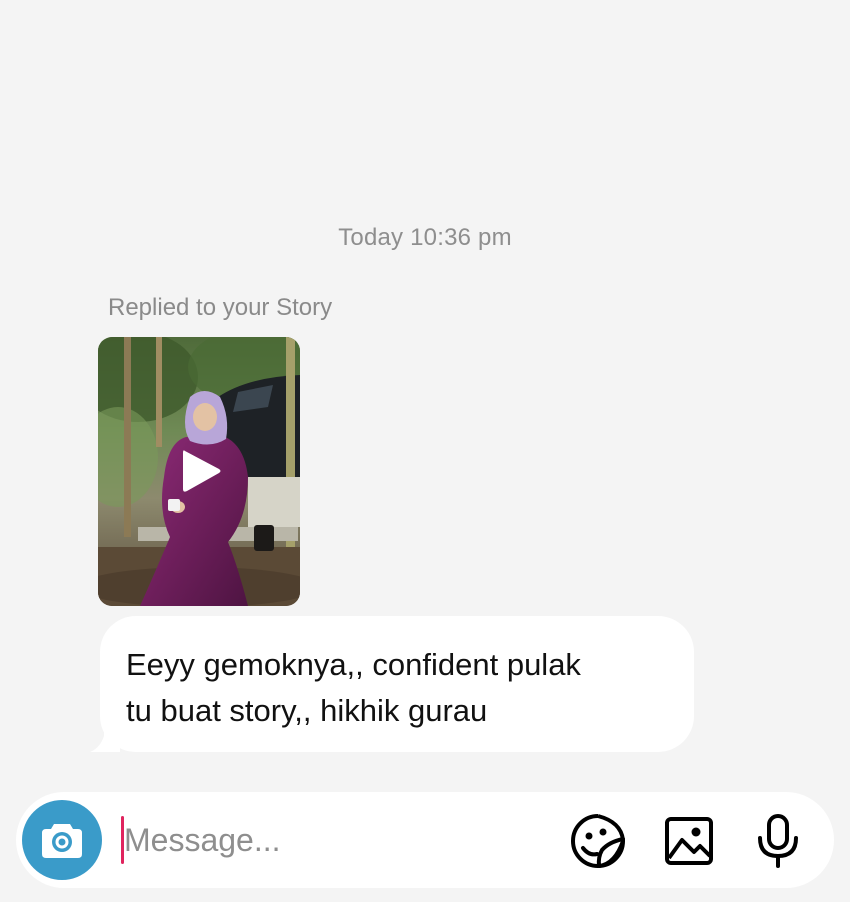  Describe the element at coordinates (598, 841) in the screenshot. I see `sticker-icon` at that location.